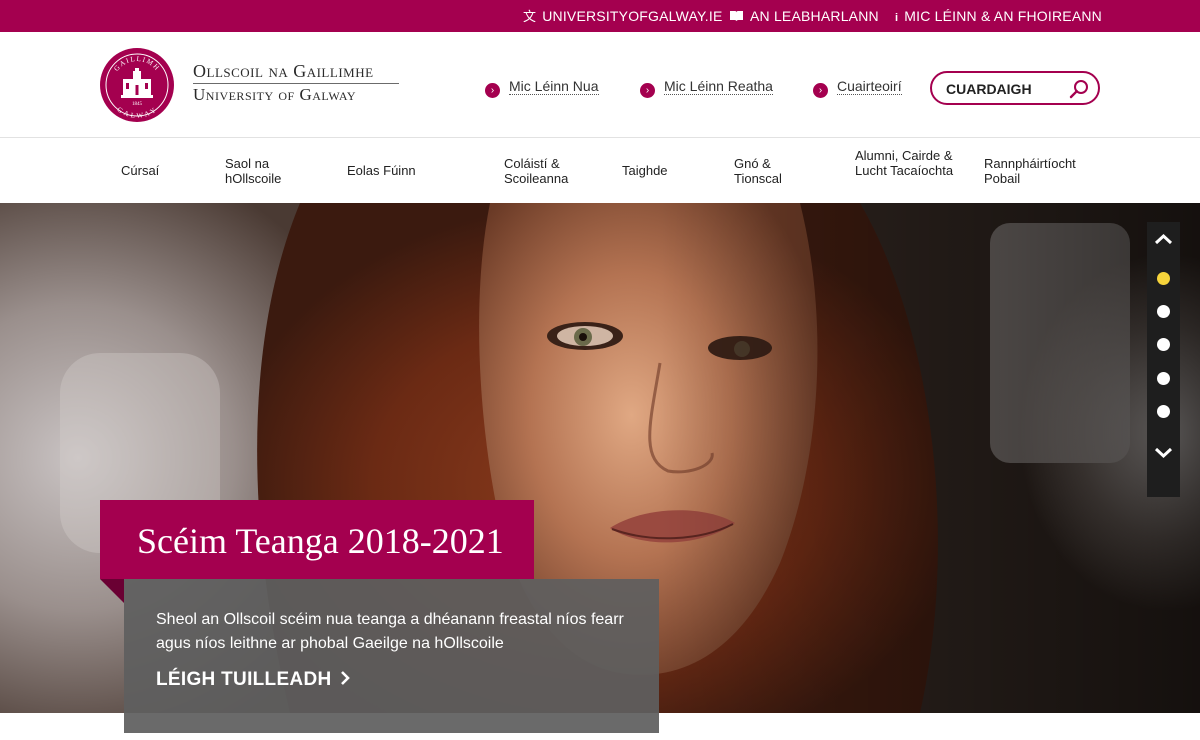 The height and width of the screenshot is (740, 1200). What do you see at coordinates (137, 85) in the screenshot?
I see `university-seal-logo: GAILLIMH GALWAY 1845` at bounding box center [137, 85].